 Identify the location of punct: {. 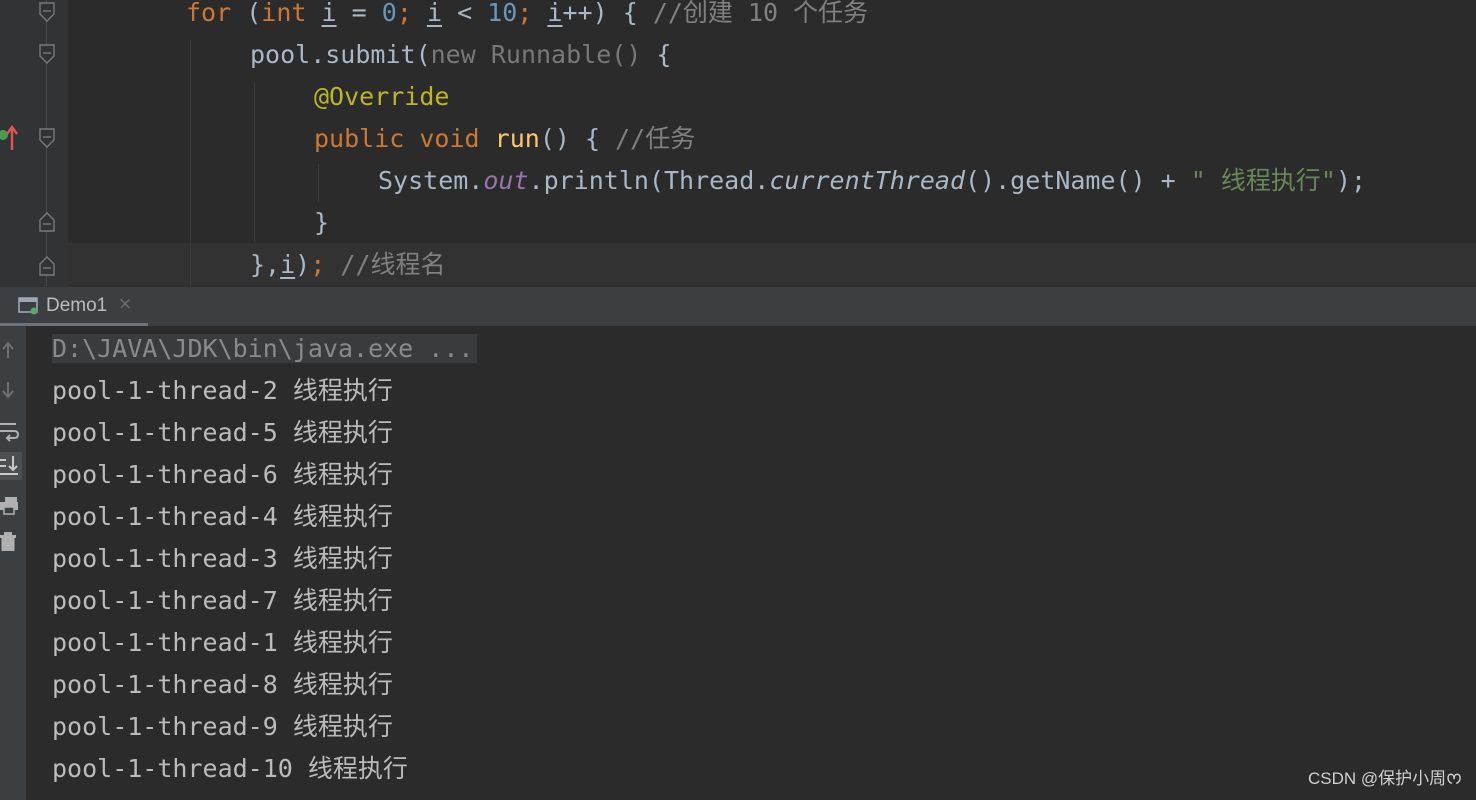
(664, 54).